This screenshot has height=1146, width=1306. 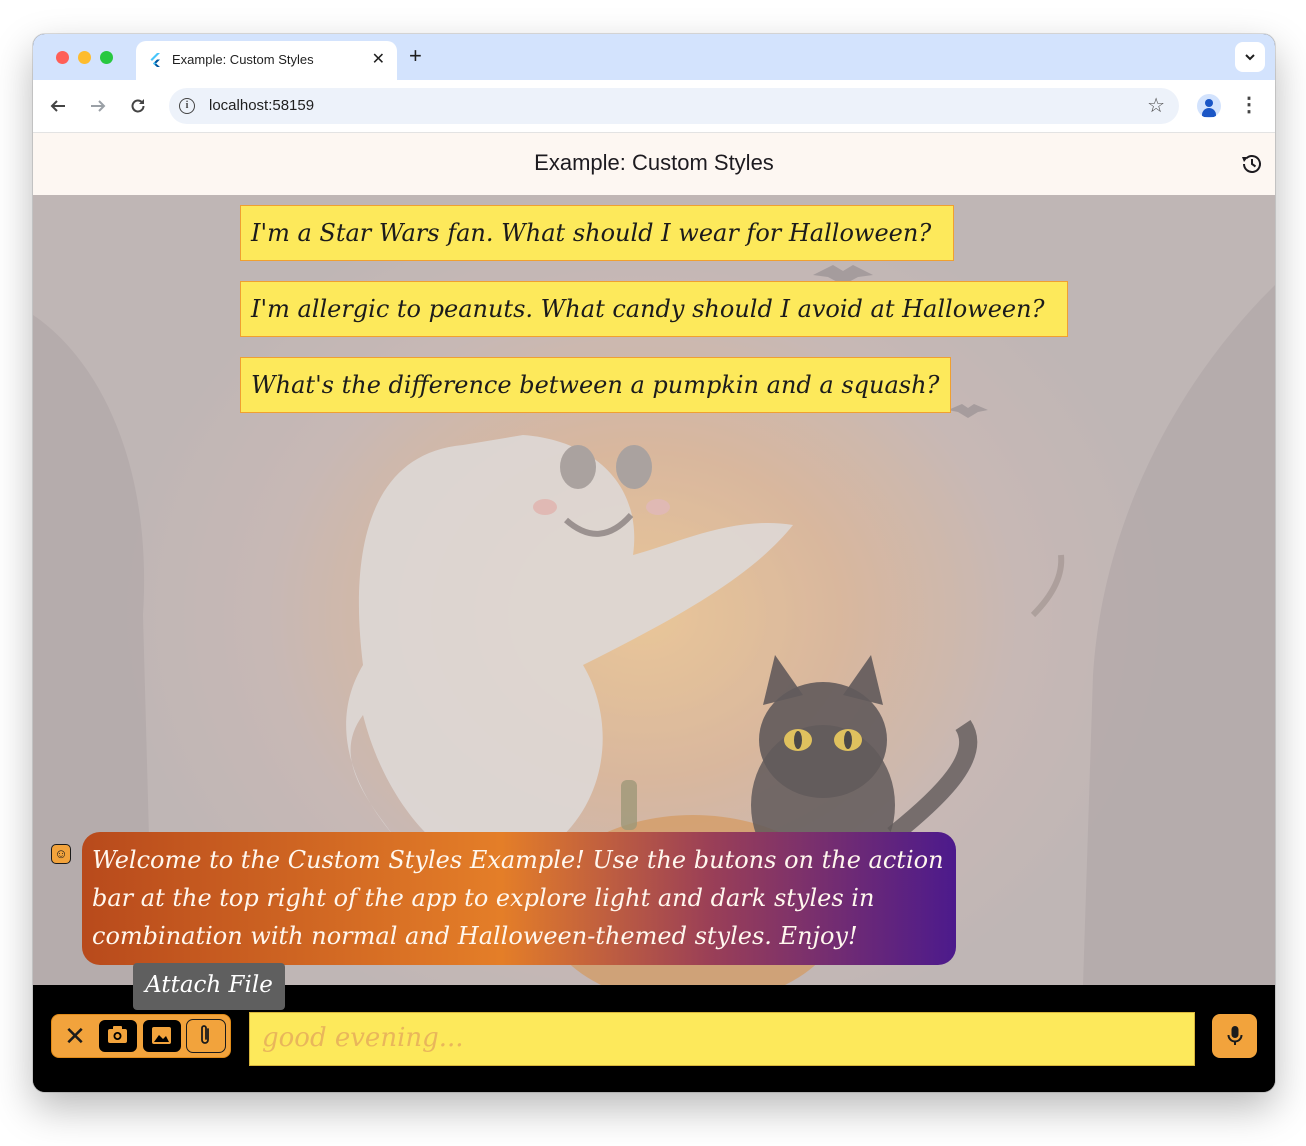 What do you see at coordinates (243, 59) in the screenshot?
I see `tab-title: Example: Custom Styles` at bounding box center [243, 59].